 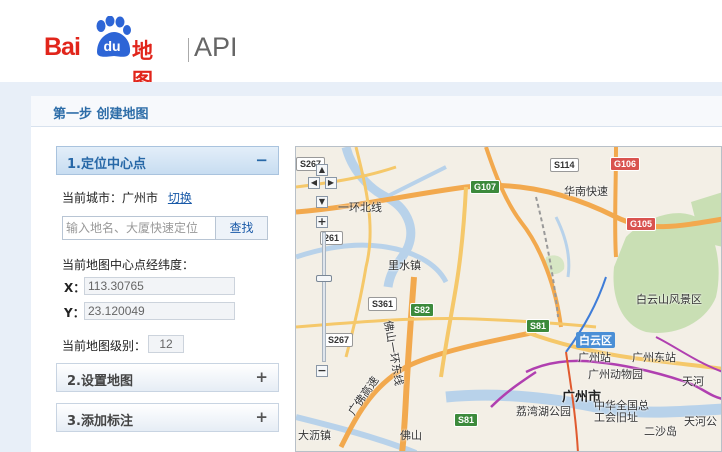 I want to click on zoom-level-label: 当前地图级别：, so click(x=104, y=346).